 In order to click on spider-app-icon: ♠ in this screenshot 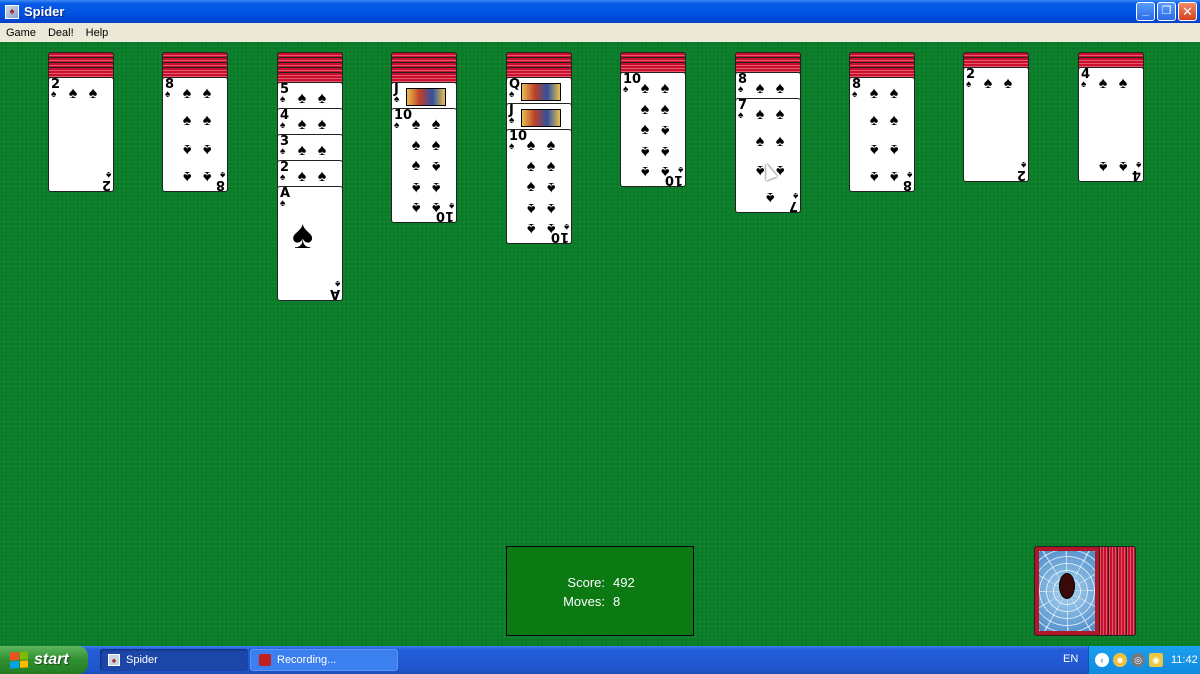, I will do `click(12, 11)`.